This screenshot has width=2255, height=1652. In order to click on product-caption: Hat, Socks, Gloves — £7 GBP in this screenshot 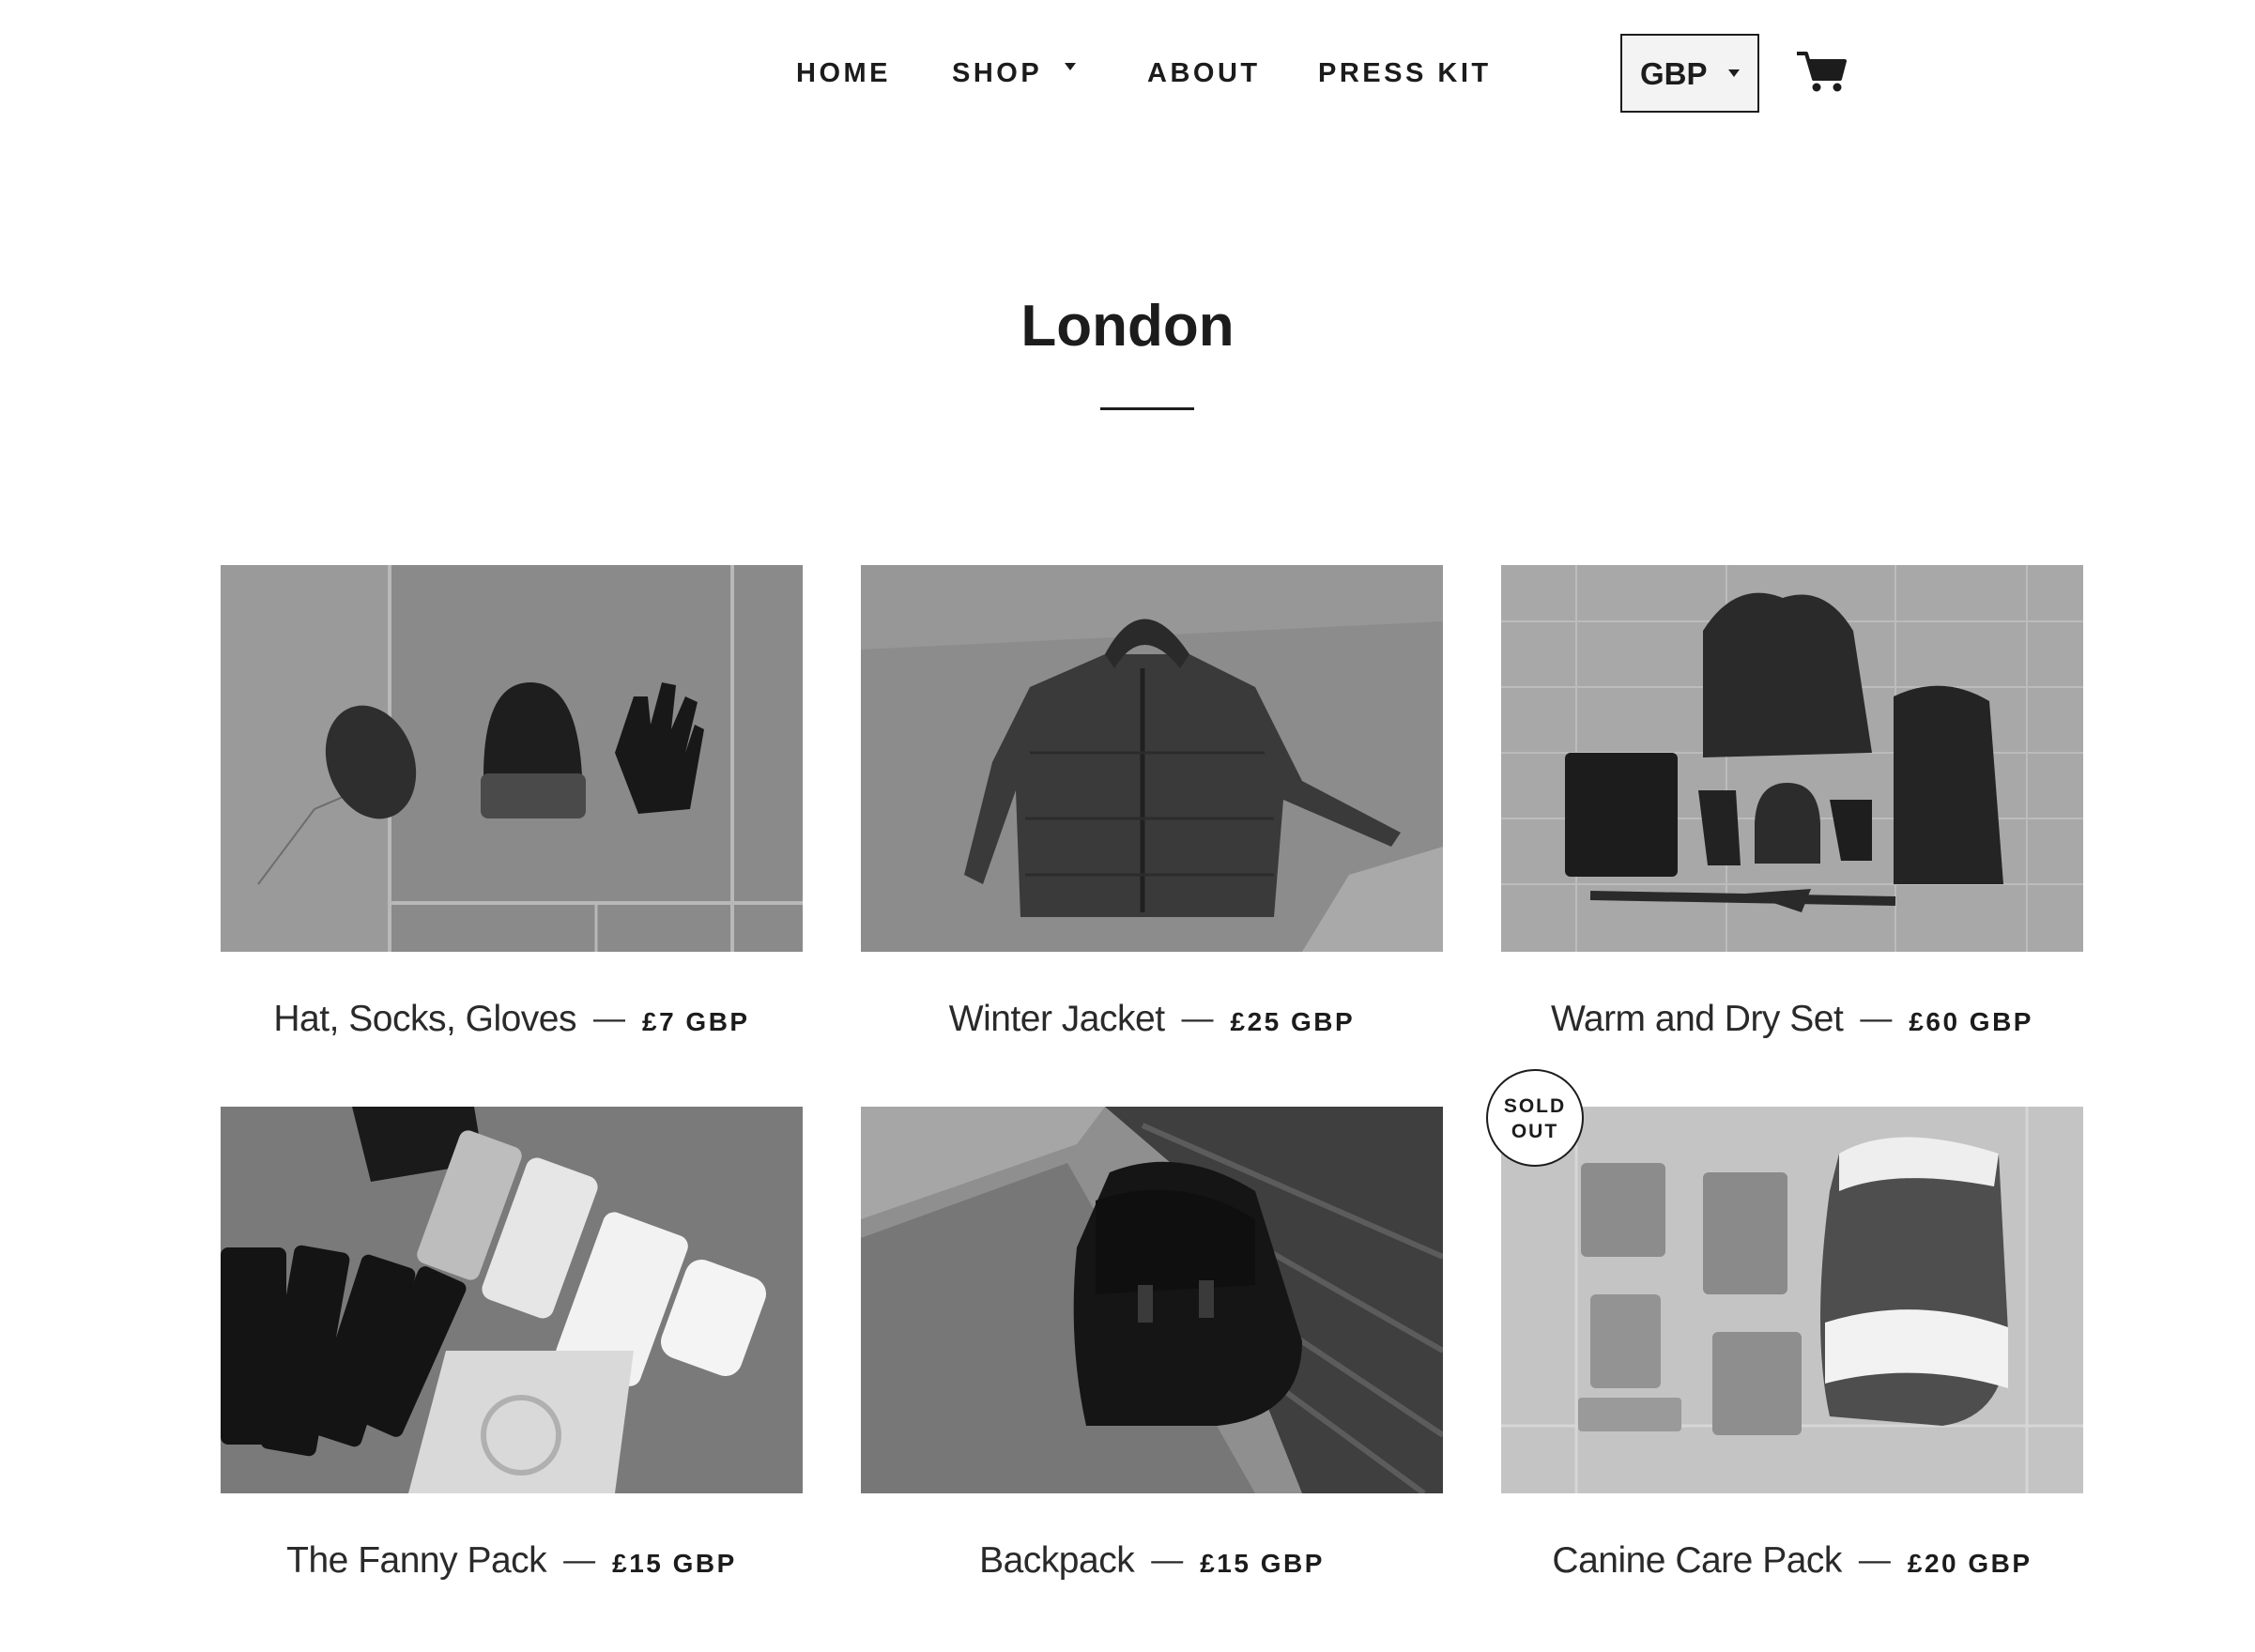, I will do `click(511, 1019)`.